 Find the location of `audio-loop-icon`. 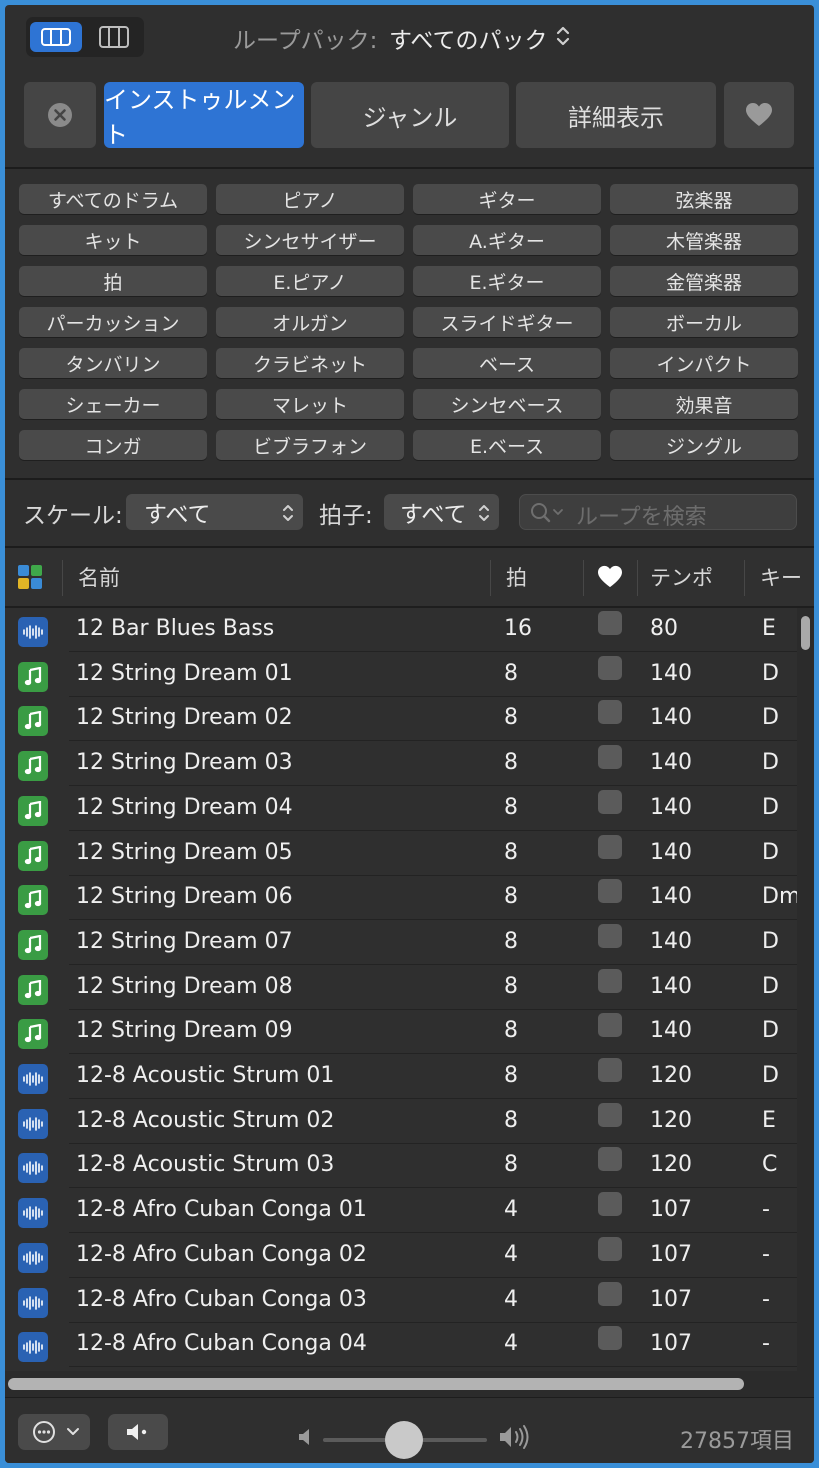

audio-loop-icon is located at coordinates (33, 1123).